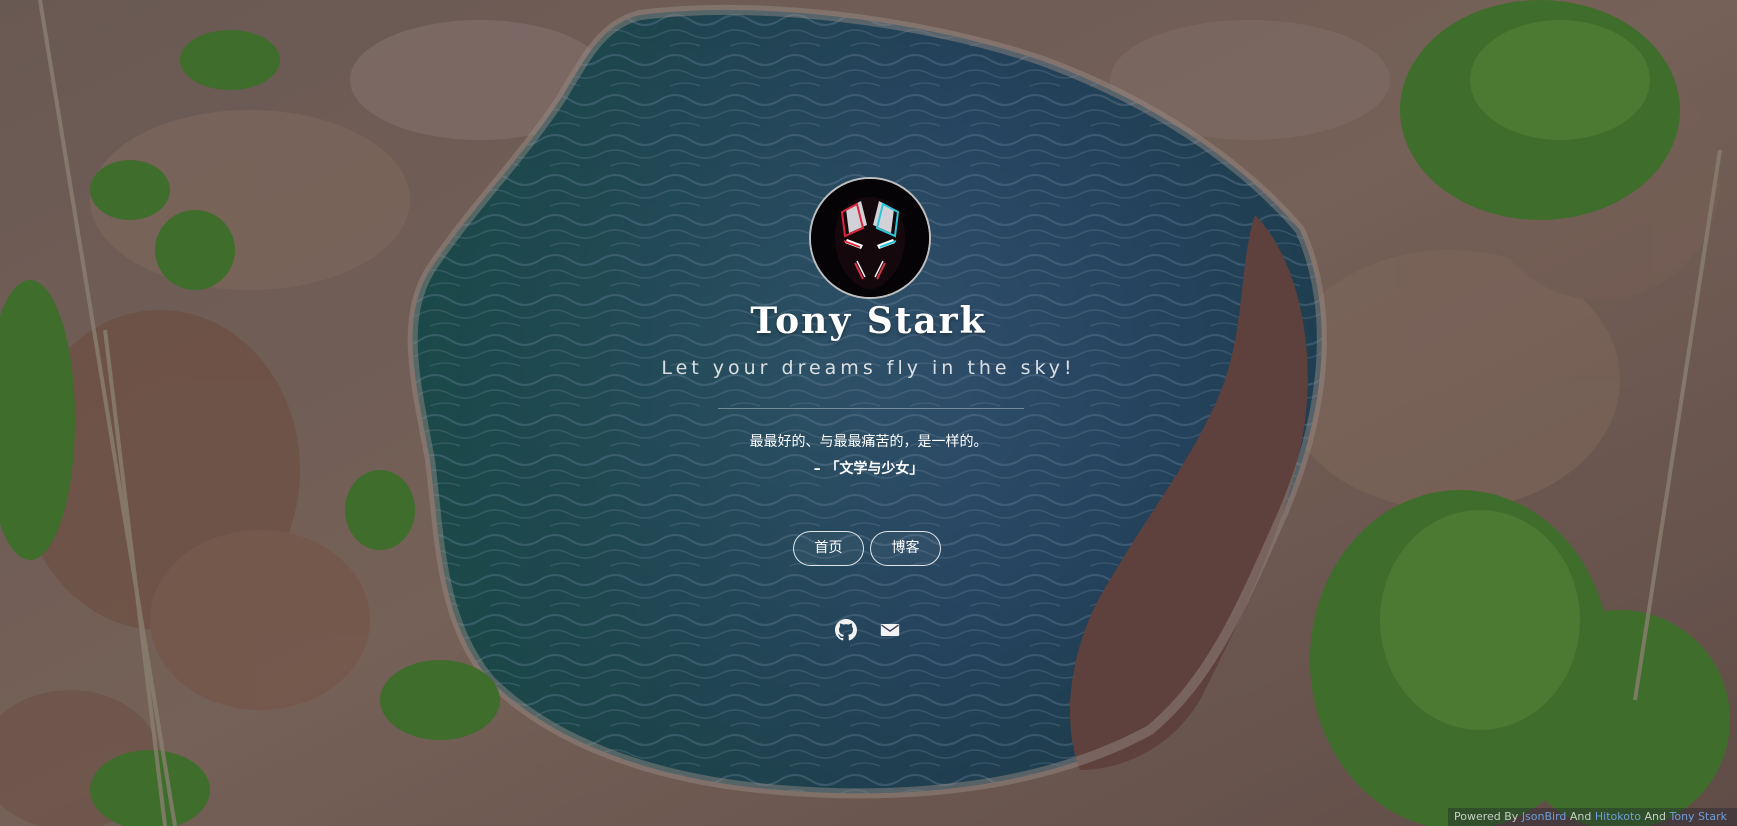 The width and height of the screenshot is (1737, 826). Describe the element at coordinates (1699, 816) in the screenshot. I see `footer-link-tony-stark: Tony Stark` at that location.